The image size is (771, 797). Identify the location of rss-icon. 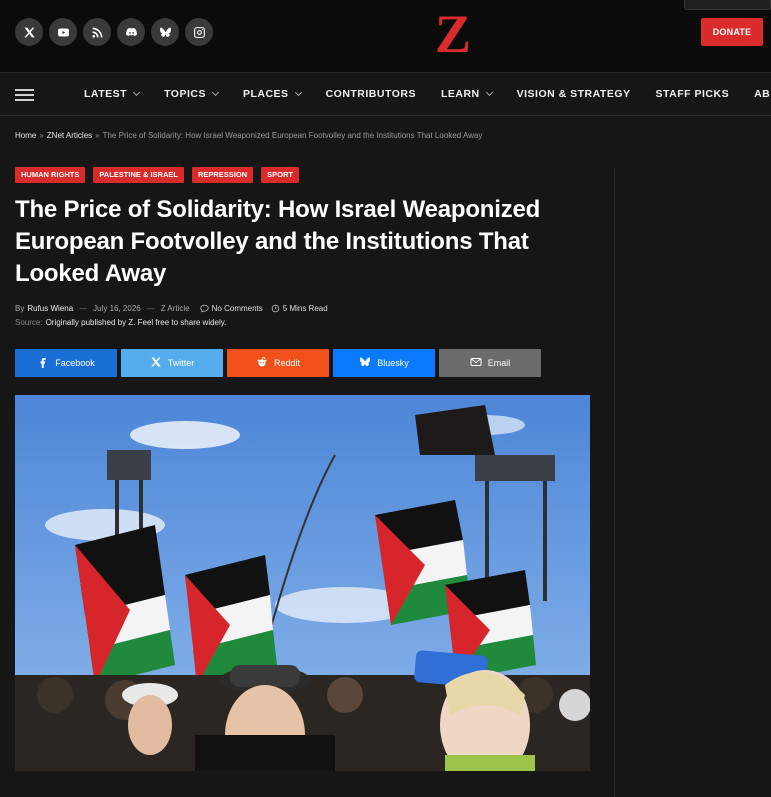
(97, 32).